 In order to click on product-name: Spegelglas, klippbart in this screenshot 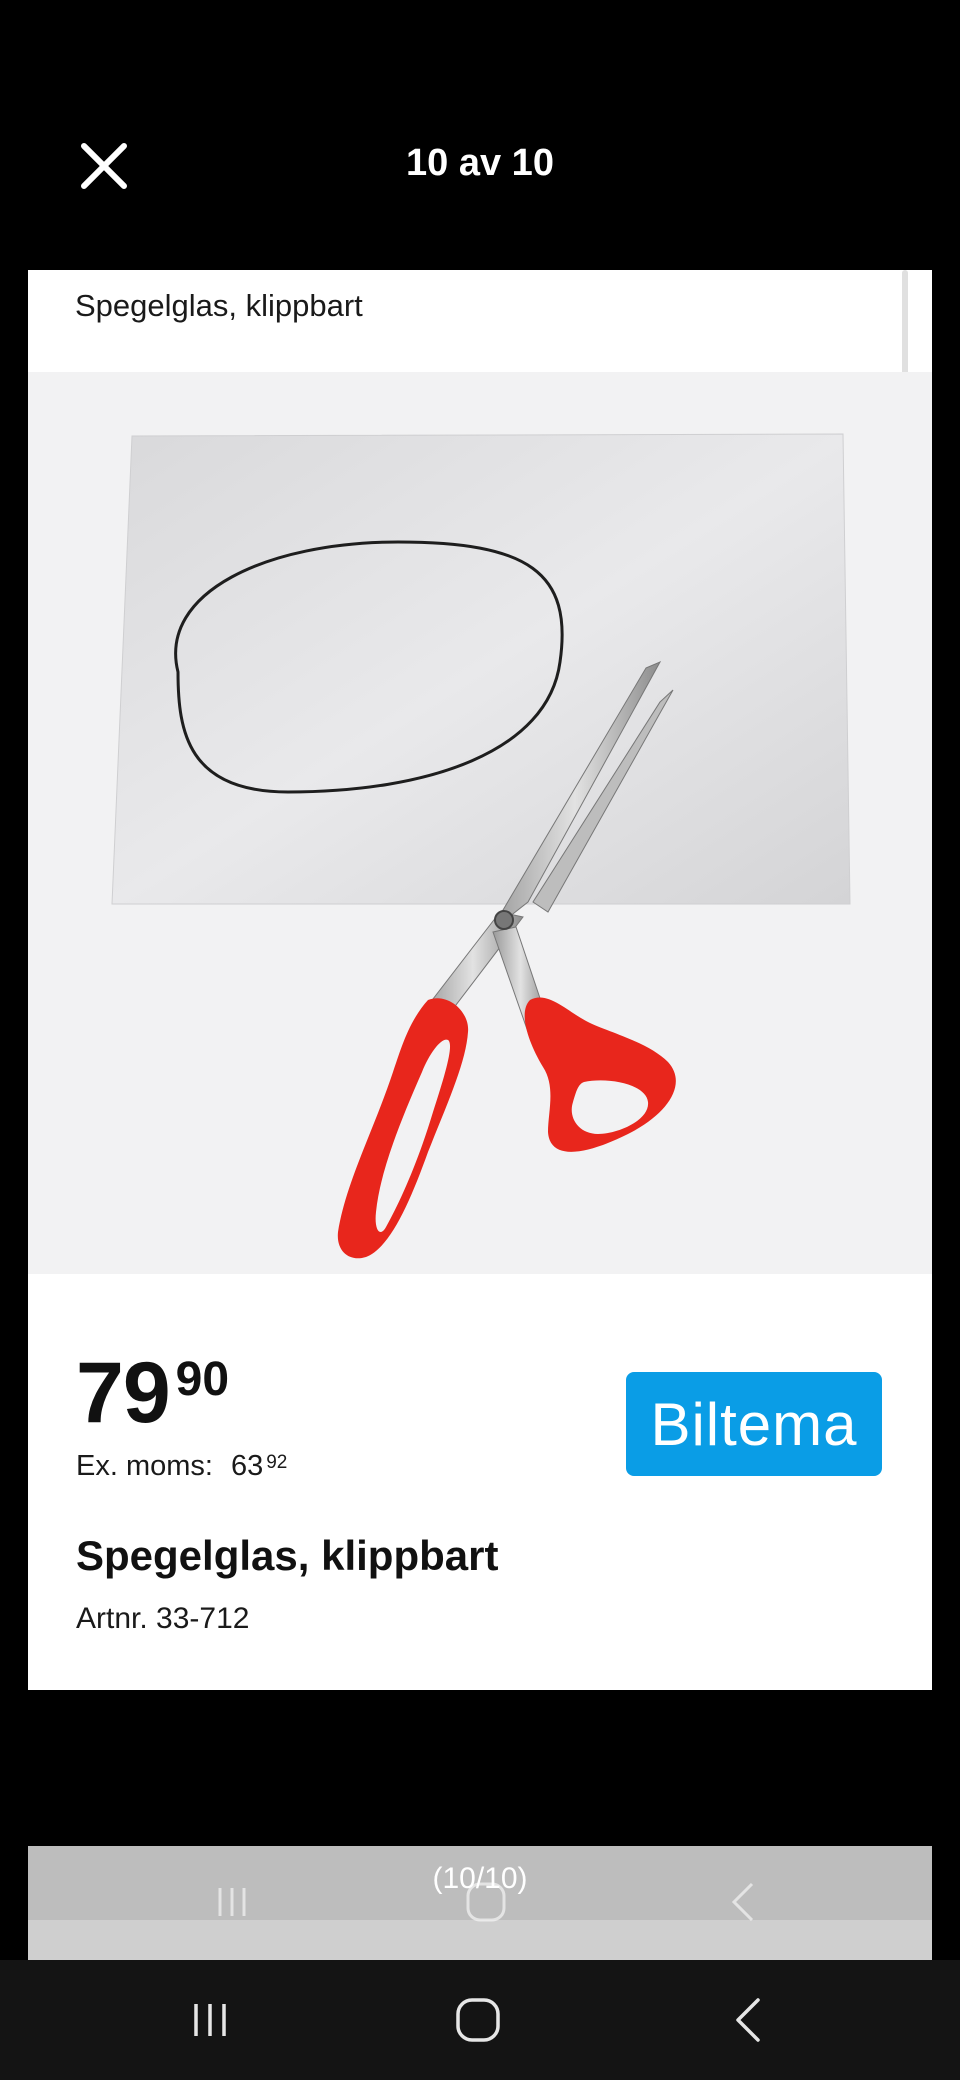, I will do `click(287, 1555)`.